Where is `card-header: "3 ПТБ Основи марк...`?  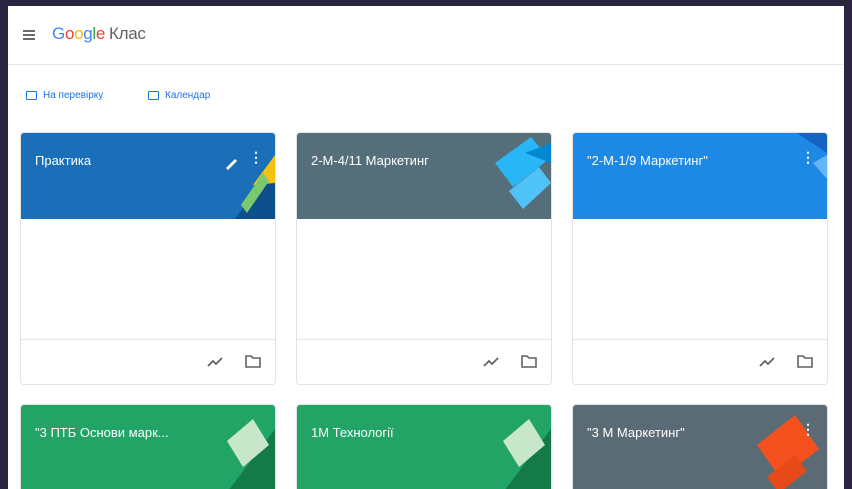 card-header: "3 ПТБ Основи марк... is located at coordinates (148, 447).